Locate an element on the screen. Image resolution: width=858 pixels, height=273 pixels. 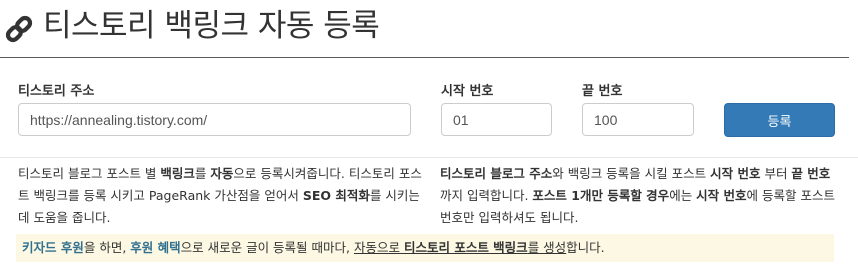
end-number-input is located at coordinates (638, 119).